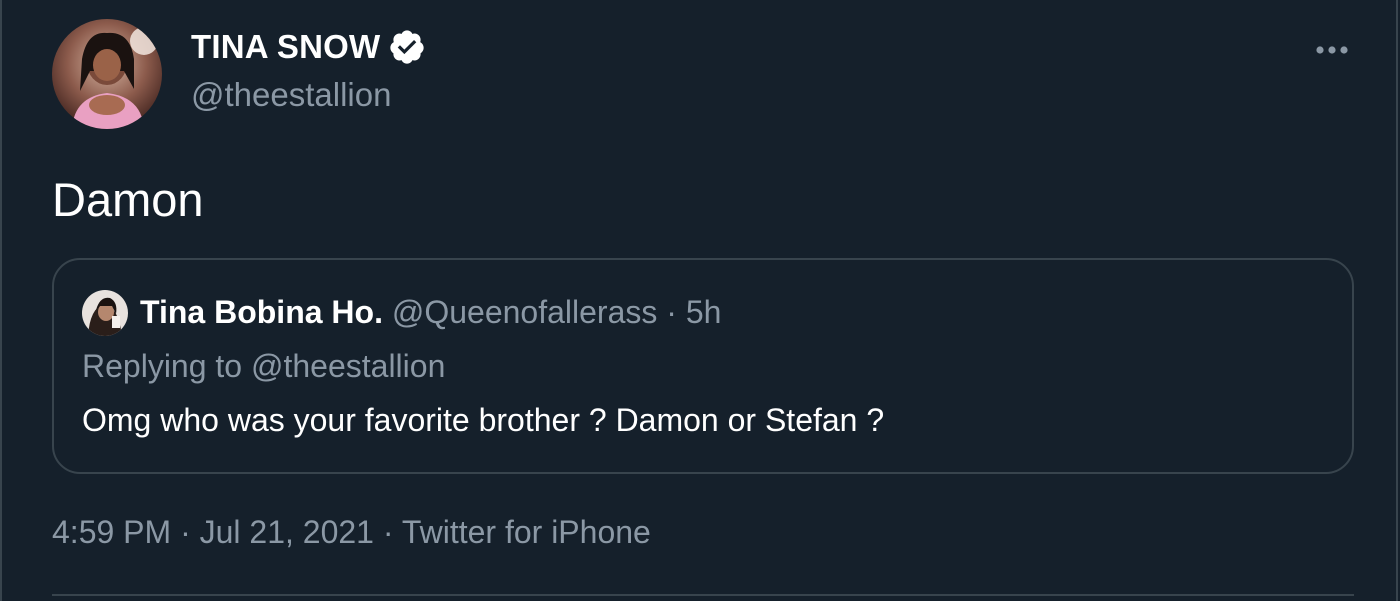  What do you see at coordinates (526, 532) in the screenshot?
I see `tweet-source: Twitter for iPhone` at bounding box center [526, 532].